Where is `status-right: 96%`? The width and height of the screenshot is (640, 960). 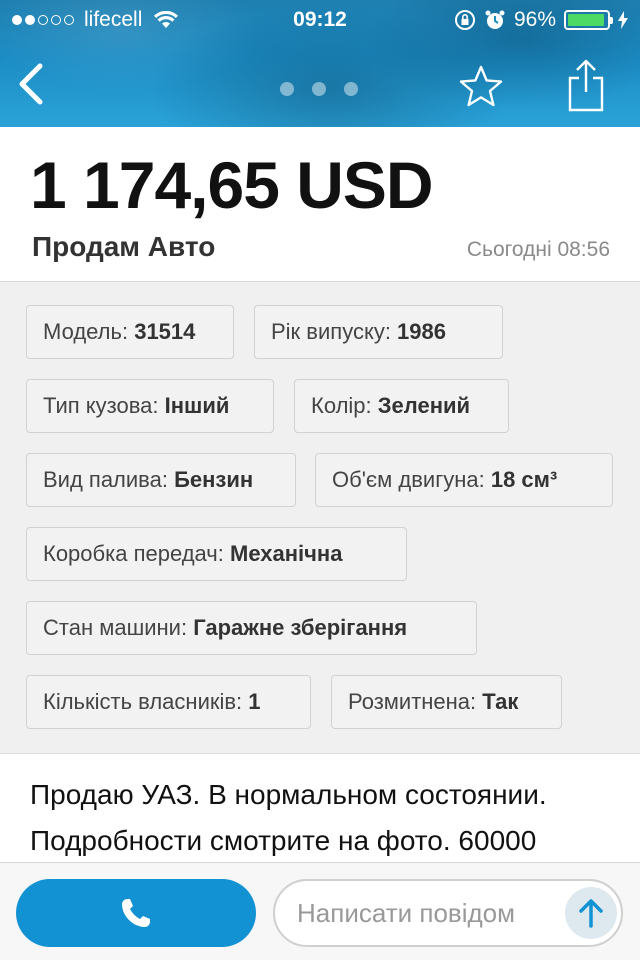
status-right: 96% is located at coordinates (541, 20).